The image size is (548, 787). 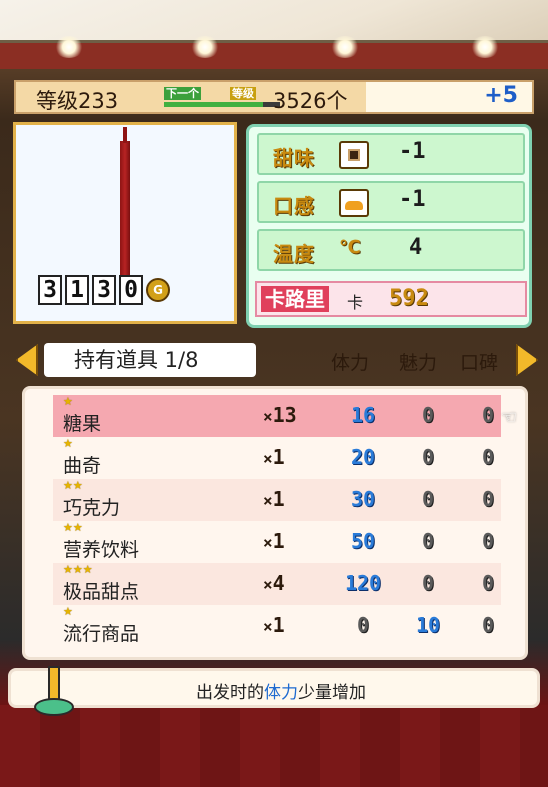 What do you see at coordinates (354, 155) in the screenshot?
I see `sweet-icon` at bounding box center [354, 155].